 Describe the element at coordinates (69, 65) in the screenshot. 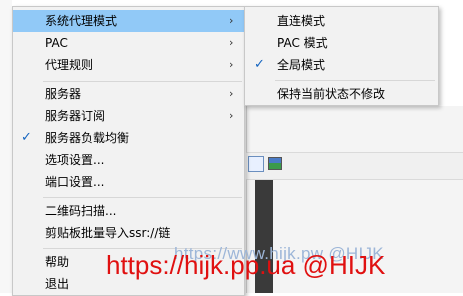

I see `menu-item-label: 代理规则` at that location.